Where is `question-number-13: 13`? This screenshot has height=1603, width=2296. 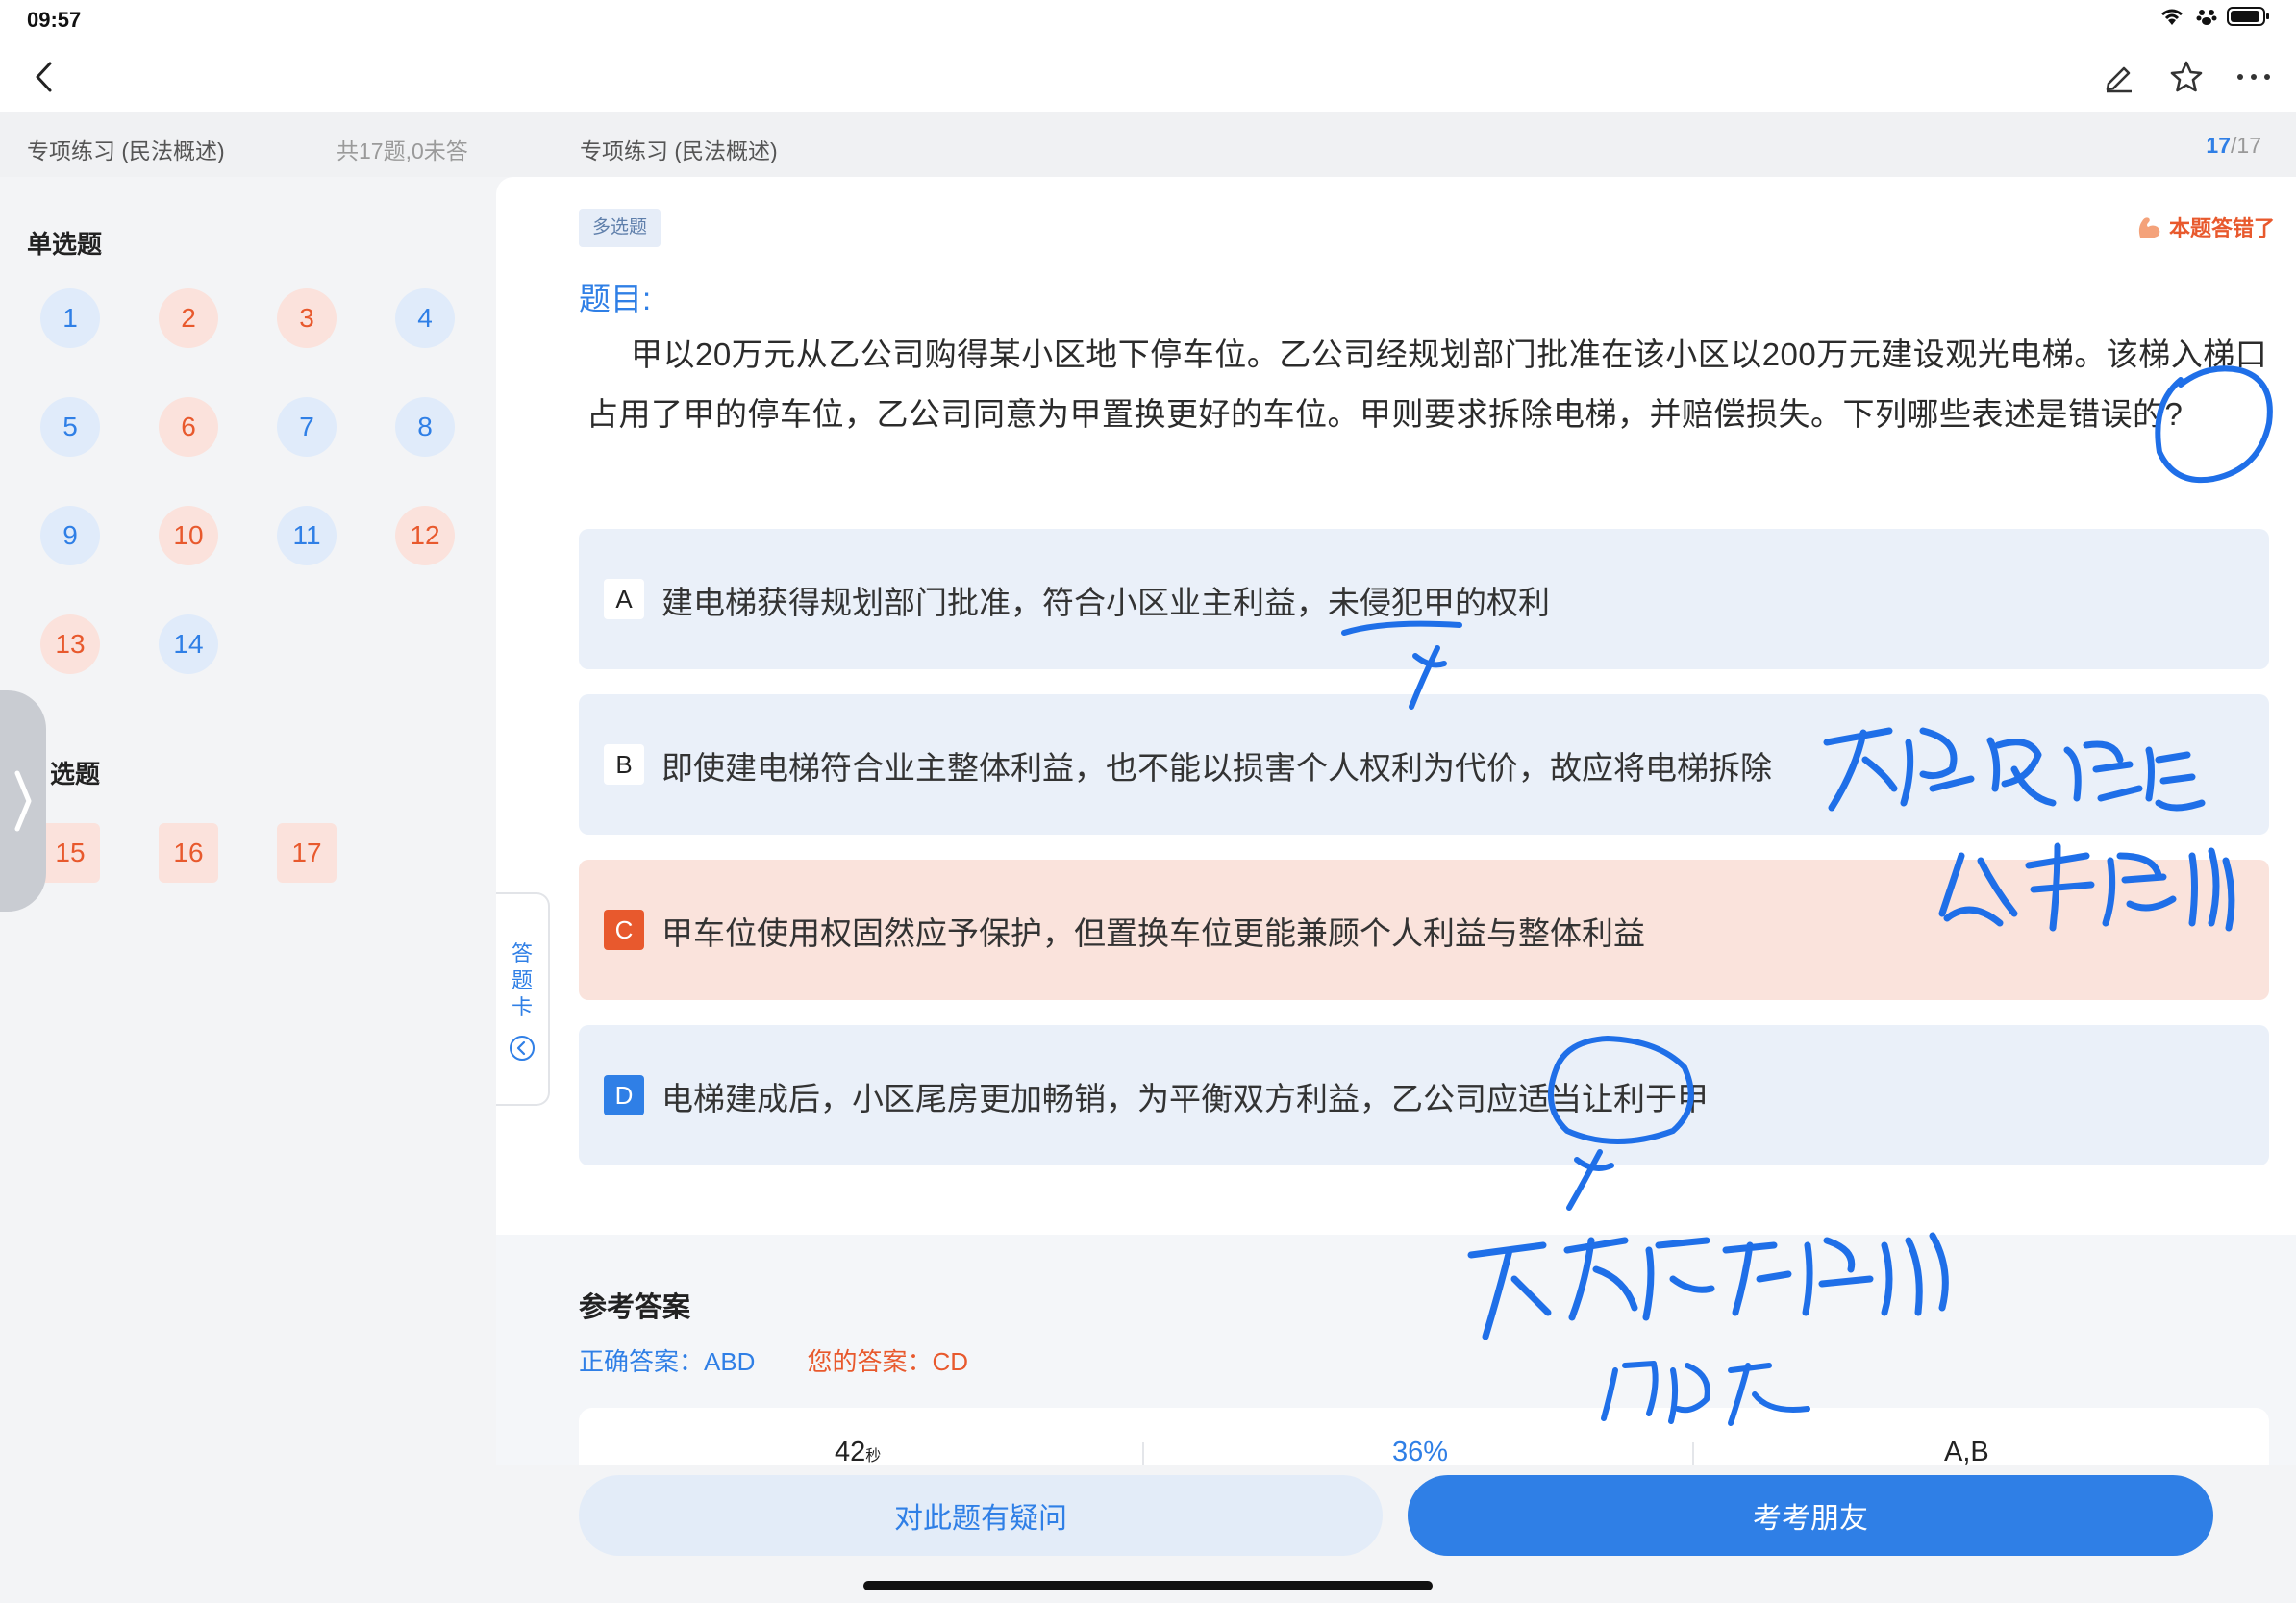
question-number-13: 13 is located at coordinates (70, 644).